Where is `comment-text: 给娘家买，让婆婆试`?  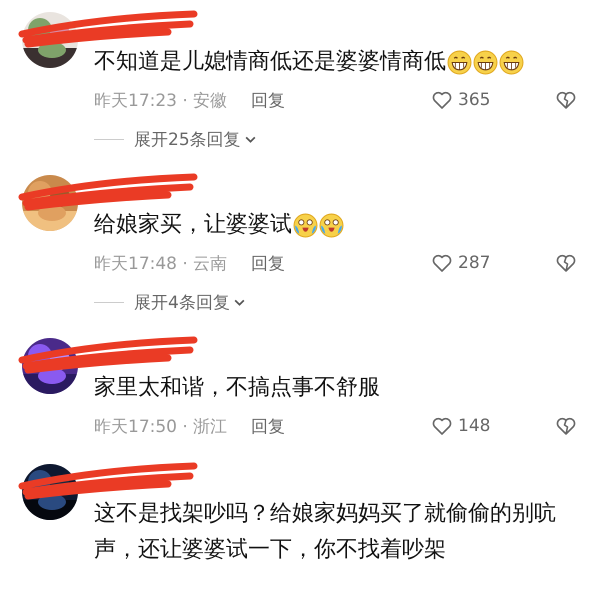 comment-text: 给娘家买，让婆婆试 is located at coordinates (193, 225).